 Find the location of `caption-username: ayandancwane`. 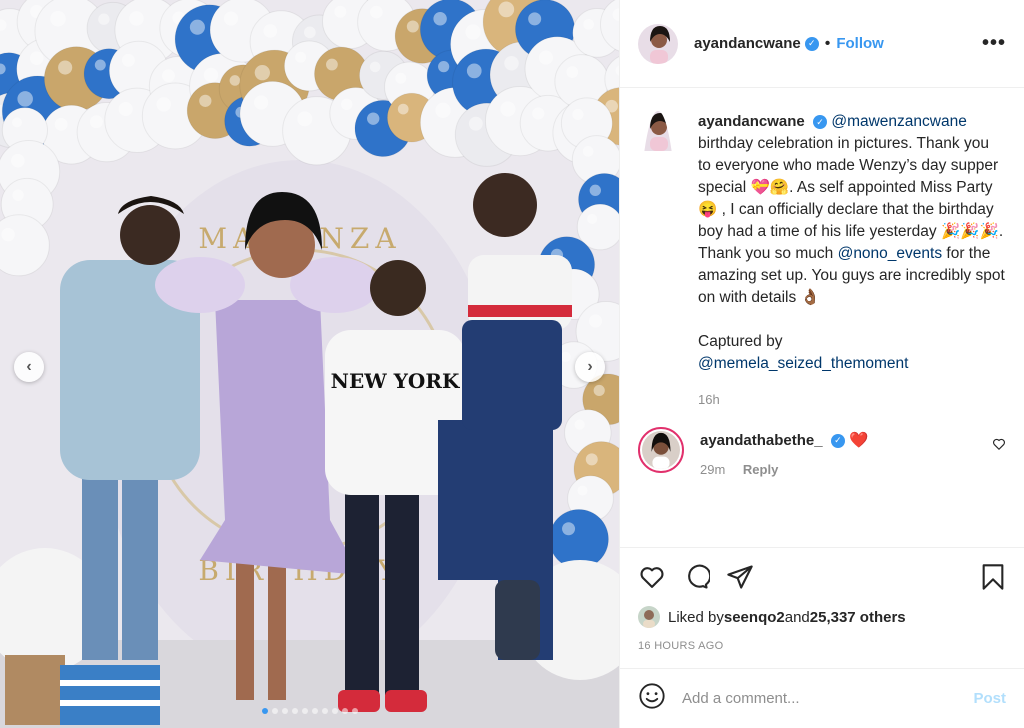

caption-username: ayandancwane is located at coordinates (751, 121).